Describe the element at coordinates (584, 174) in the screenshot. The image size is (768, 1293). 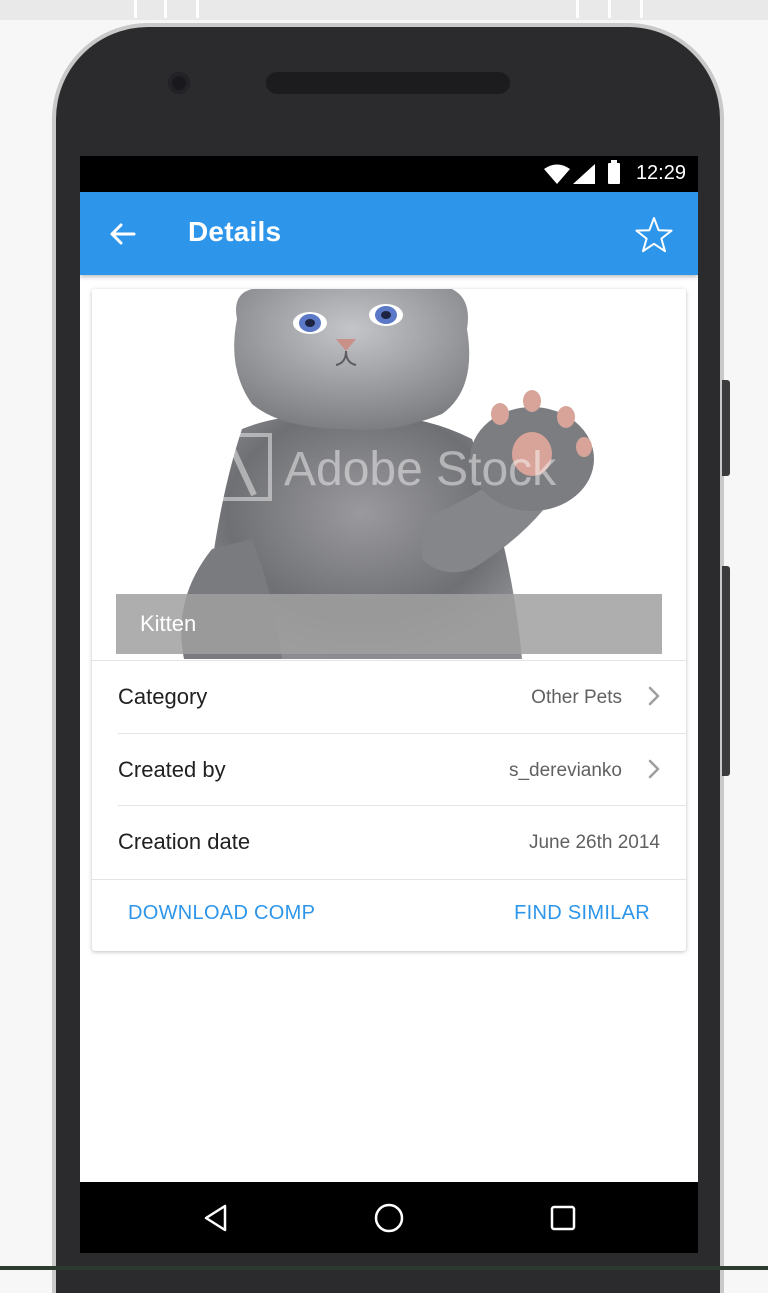
I see `signal-icon` at that location.